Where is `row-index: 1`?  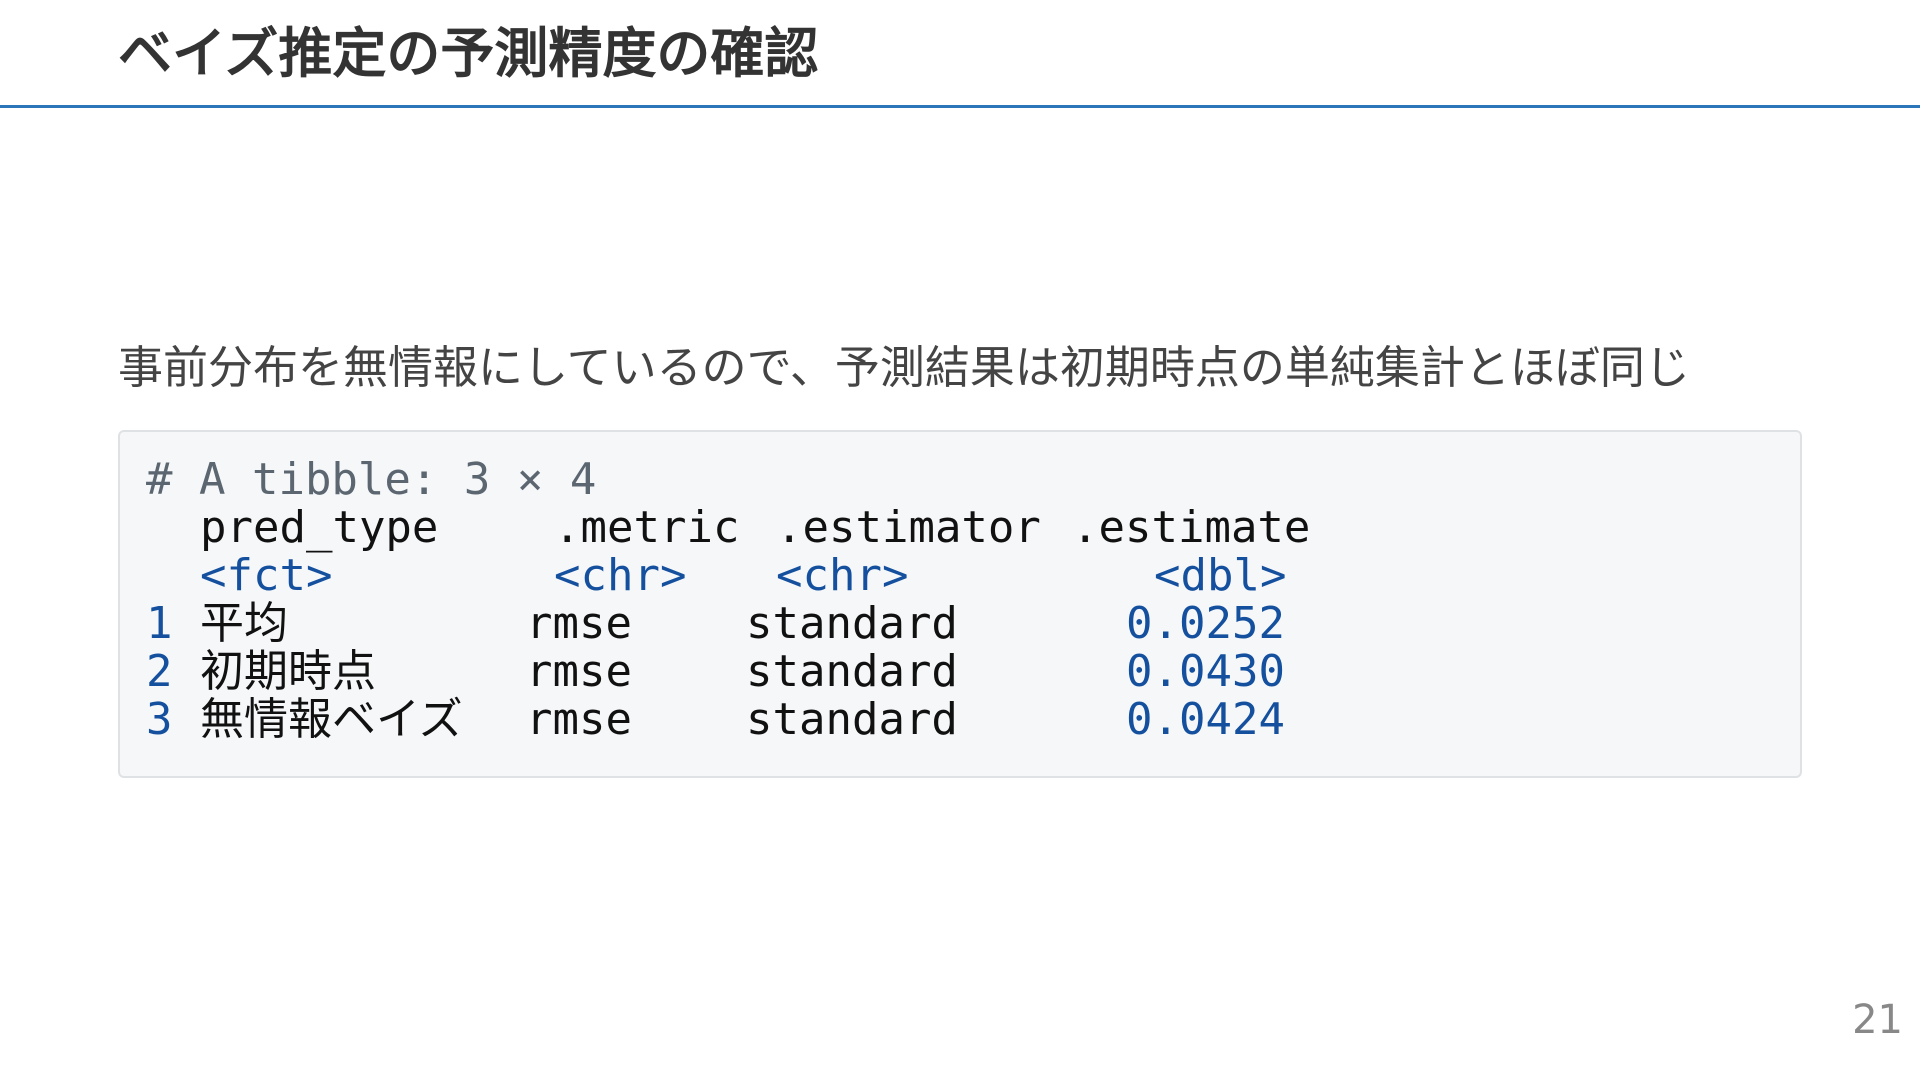
row-index: 1 is located at coordinates (159, 623).